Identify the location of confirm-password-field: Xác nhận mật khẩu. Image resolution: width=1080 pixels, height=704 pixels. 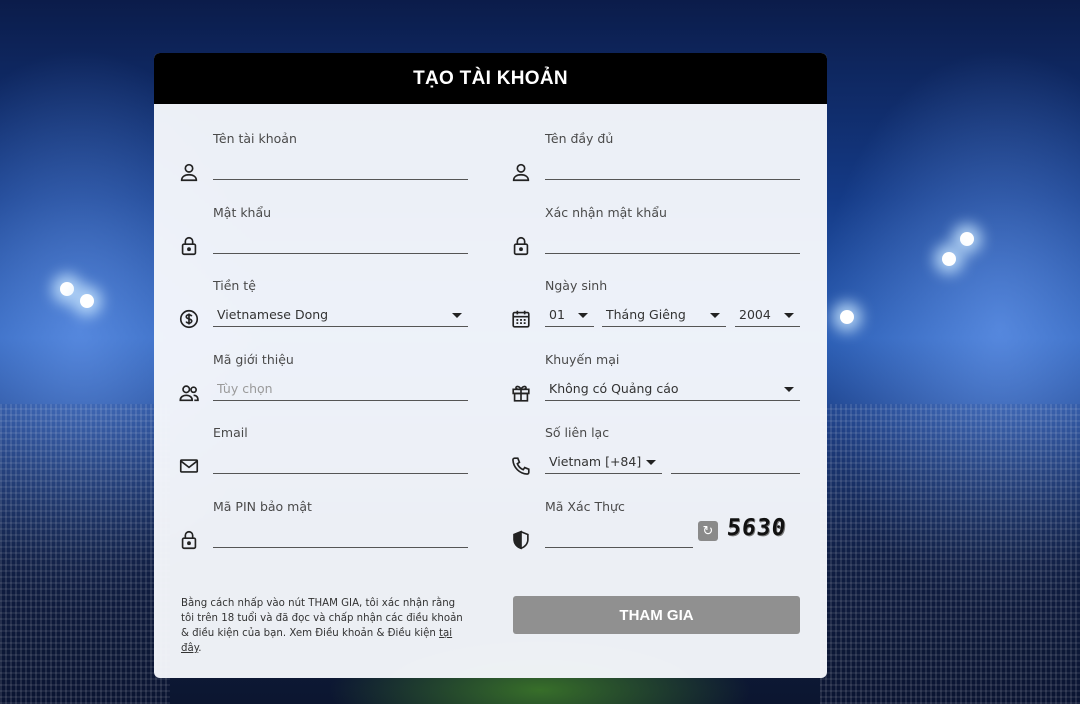
(643, 235).